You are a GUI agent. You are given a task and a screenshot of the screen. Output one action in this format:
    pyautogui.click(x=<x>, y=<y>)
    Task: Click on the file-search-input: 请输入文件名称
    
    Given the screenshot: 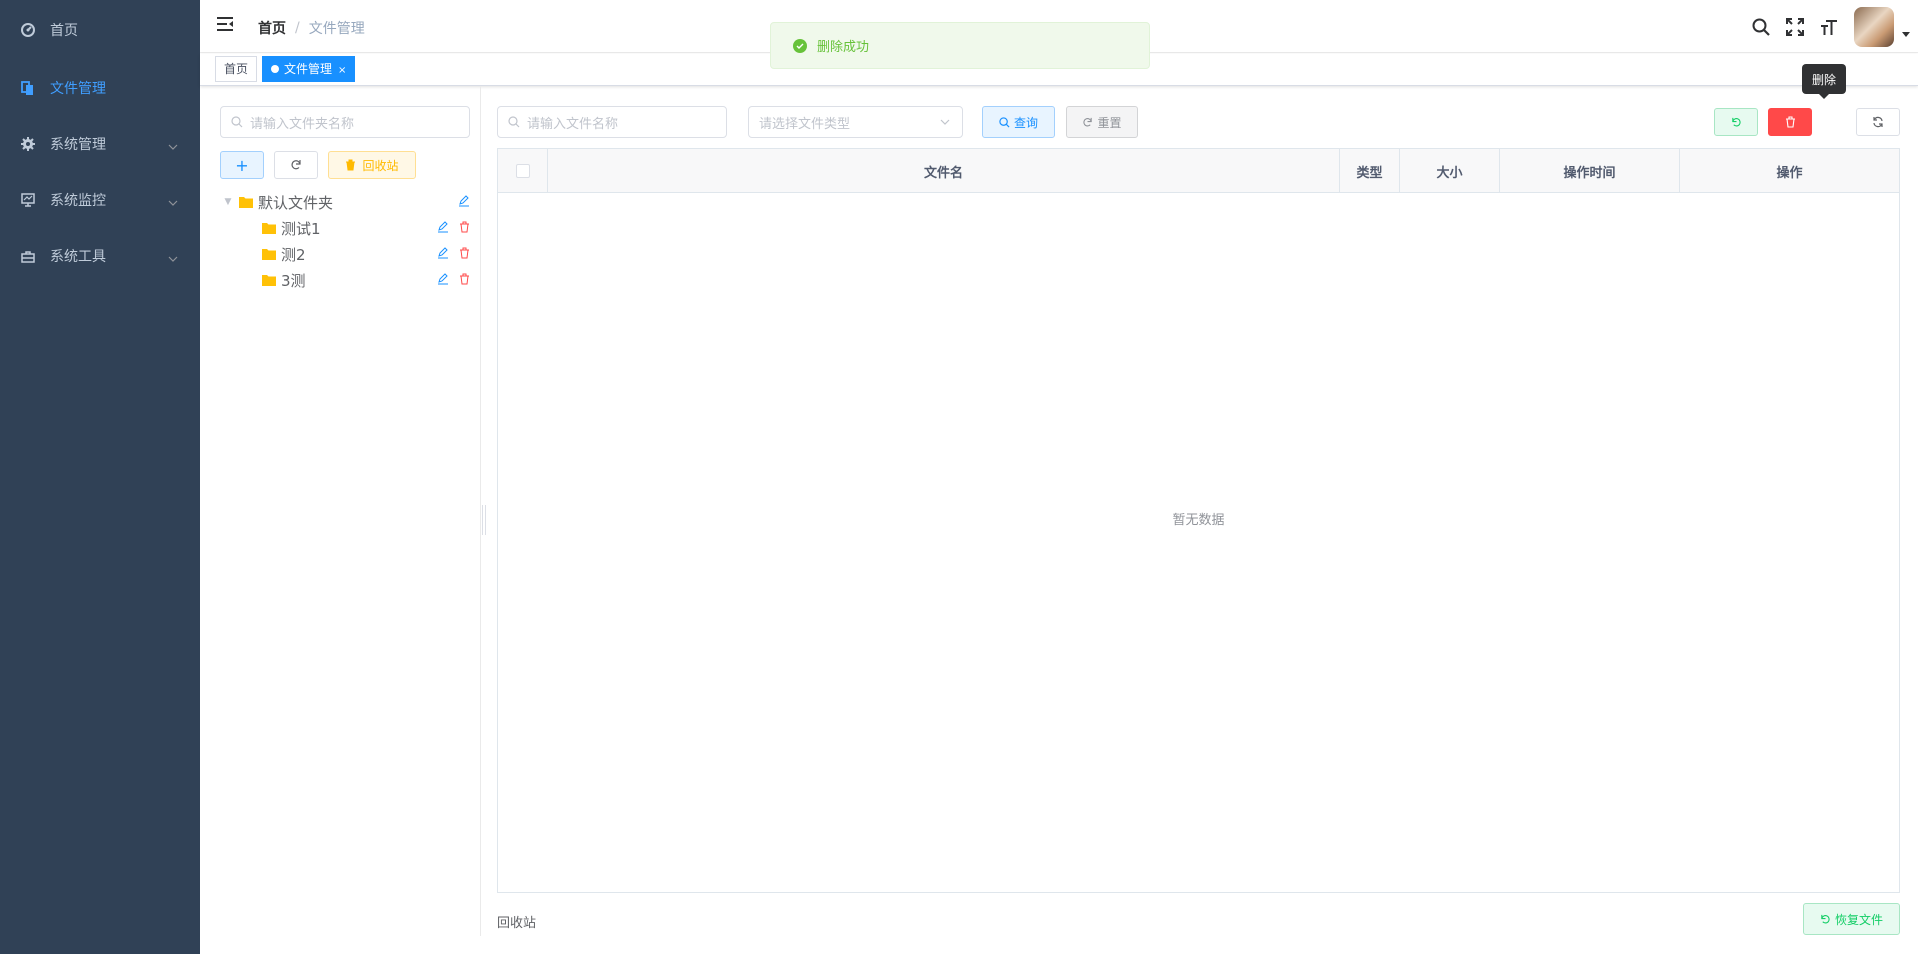 What is the action you would take?
    pyautogui.click(x=612, y=122)
    